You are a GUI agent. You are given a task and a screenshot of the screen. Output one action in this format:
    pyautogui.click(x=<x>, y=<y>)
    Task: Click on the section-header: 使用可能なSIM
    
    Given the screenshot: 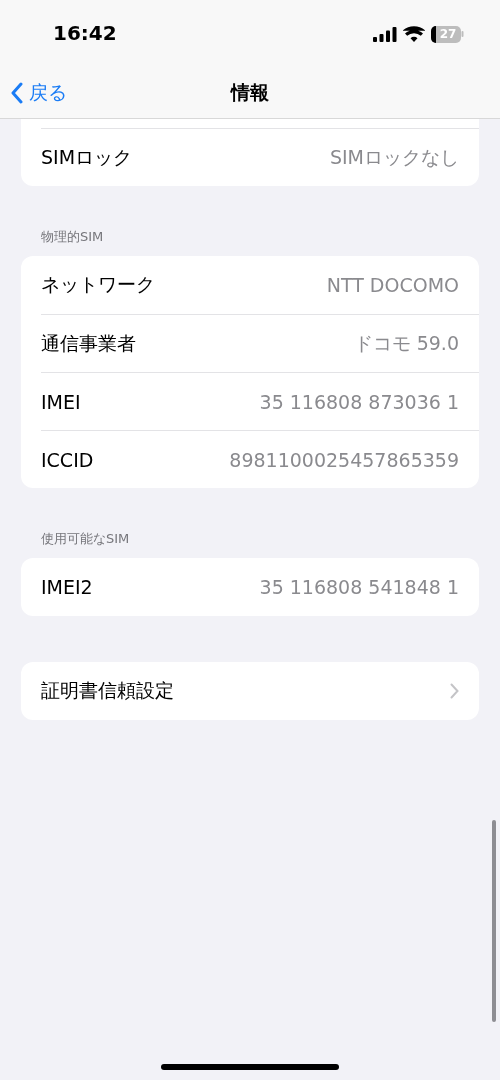 What is the action you would take?
    pyautogui.click(x=86, y=539)
    